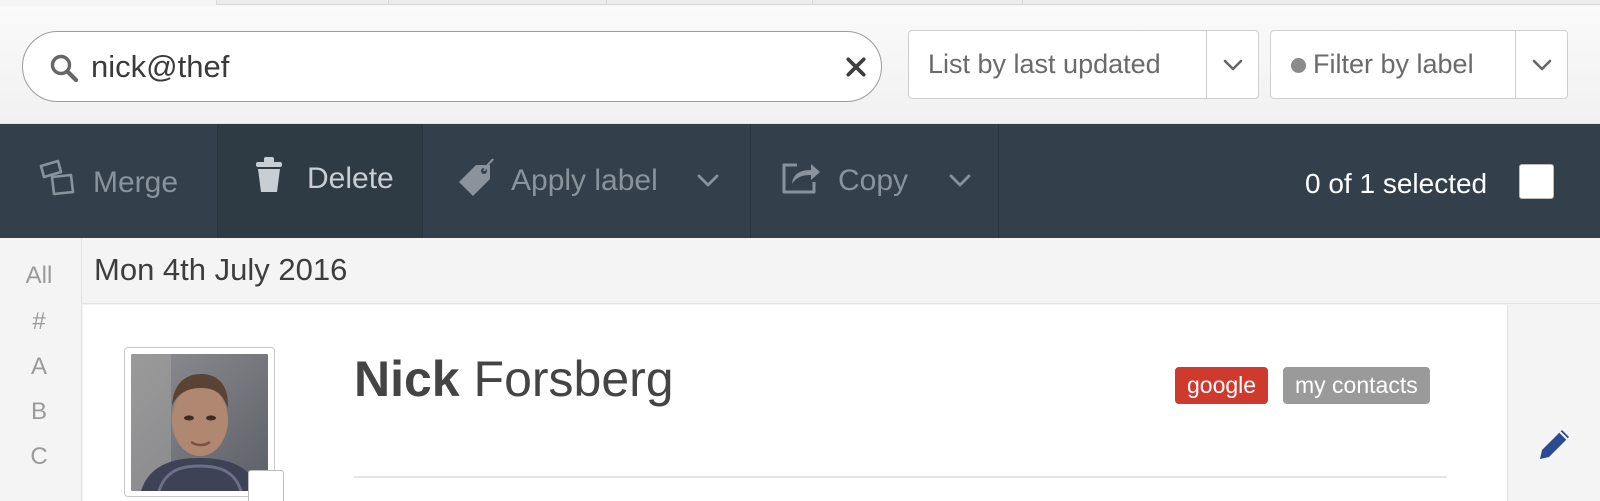  Describe the element at coordinates (39, 457) in the screenshot. I see `index-c: C` at that location.